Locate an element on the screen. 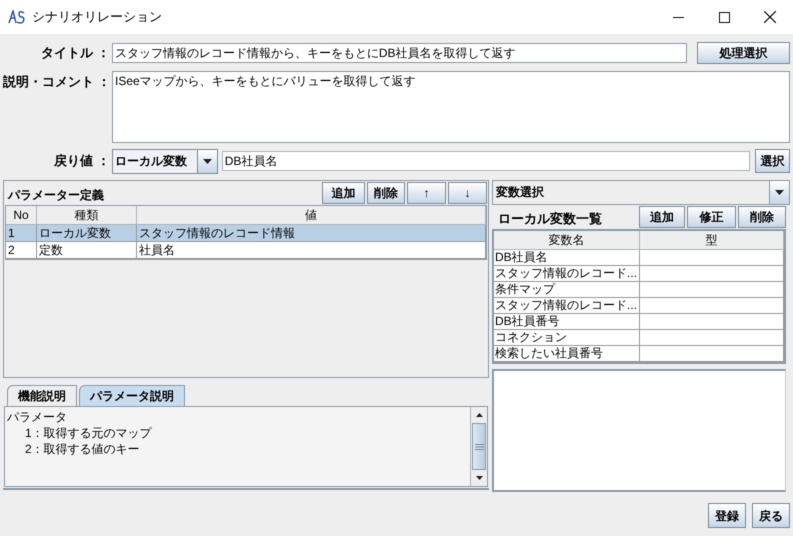 This screenshot has width=793, height=536. return-value-input: DB社員名 is located at coordinates (486, 161).